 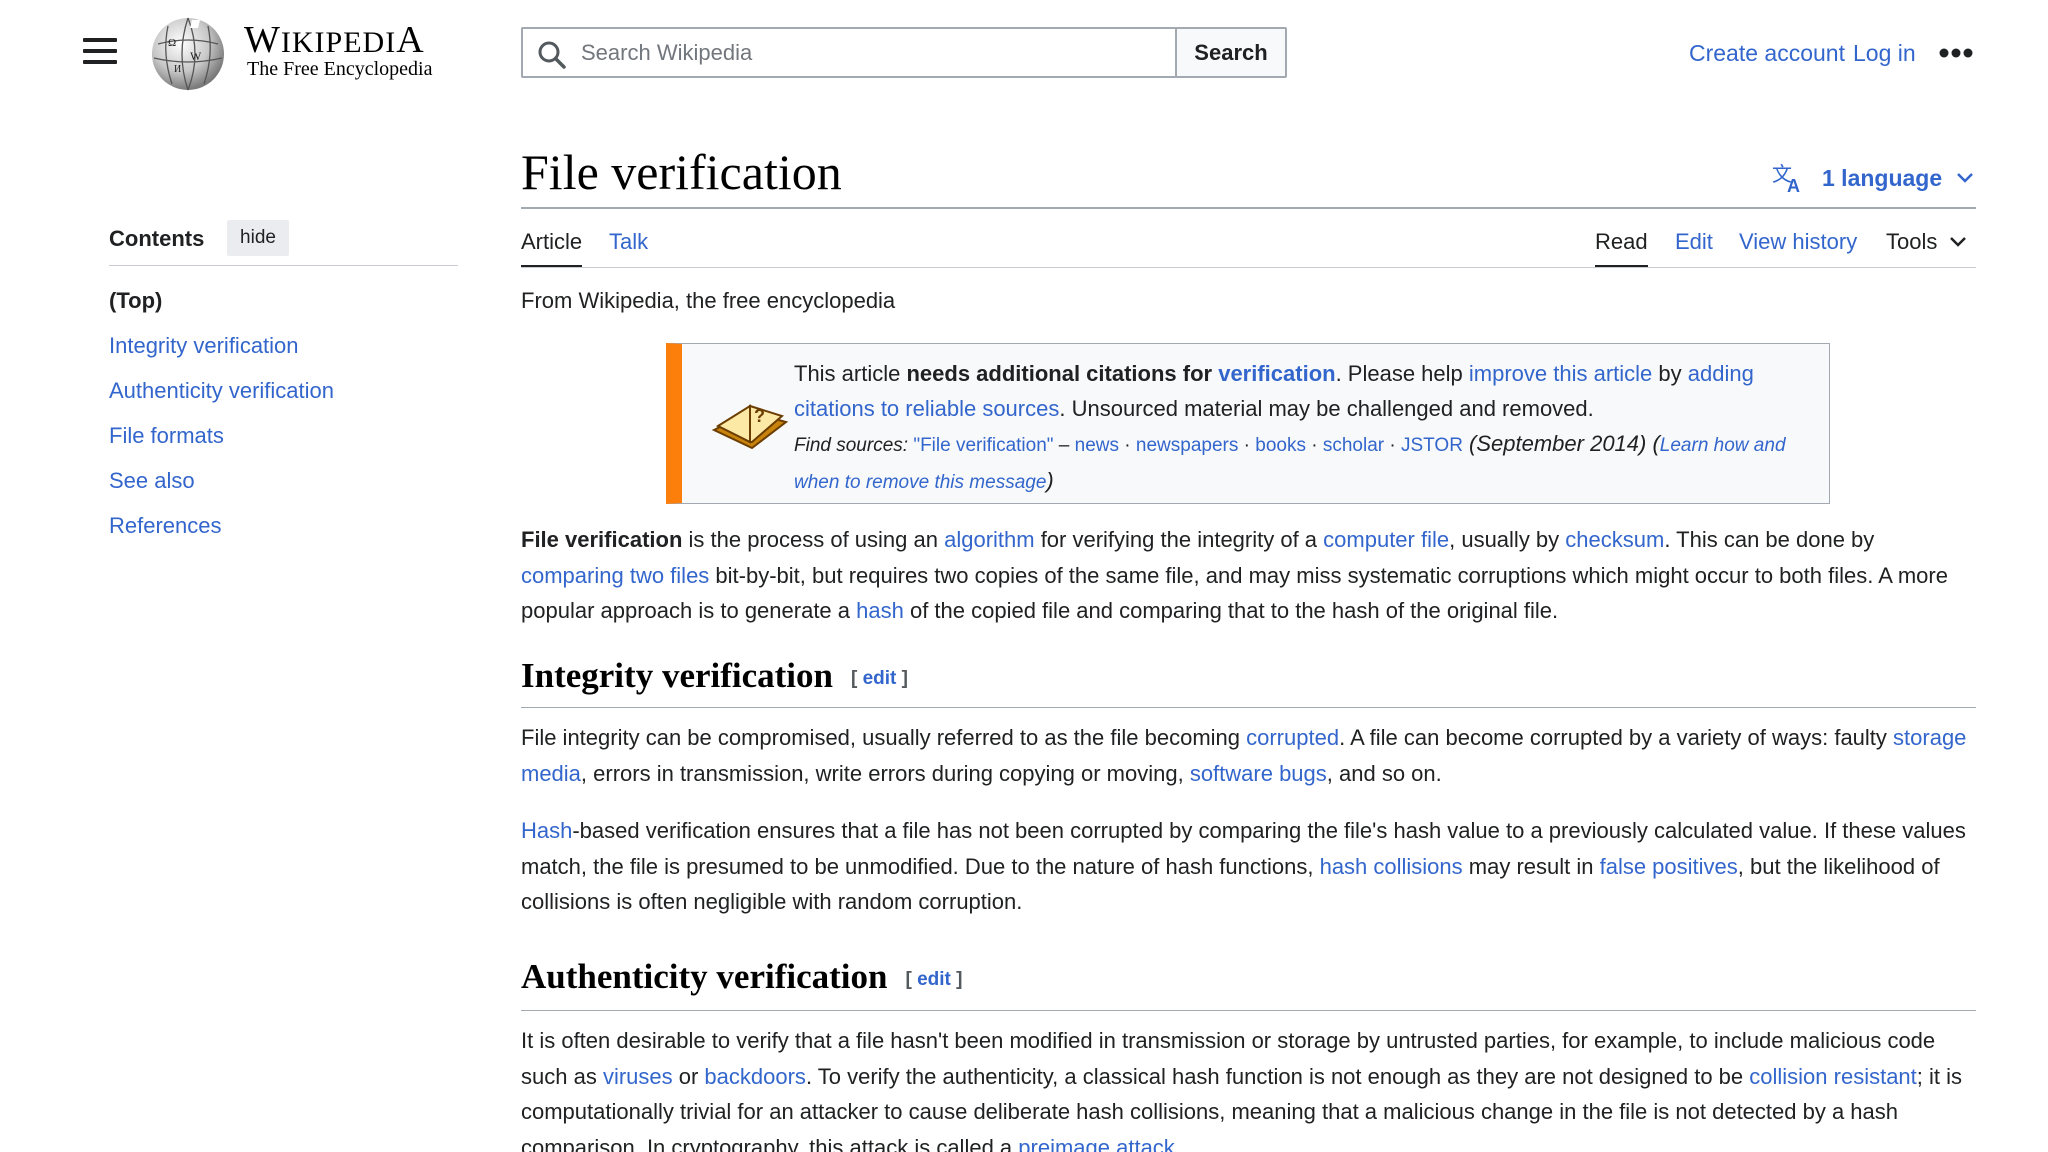 What do you see at coordinates (1353, 445) in the screenshot?
I see `source-scholar-link: scholar` at bounding box center [1353, 445].